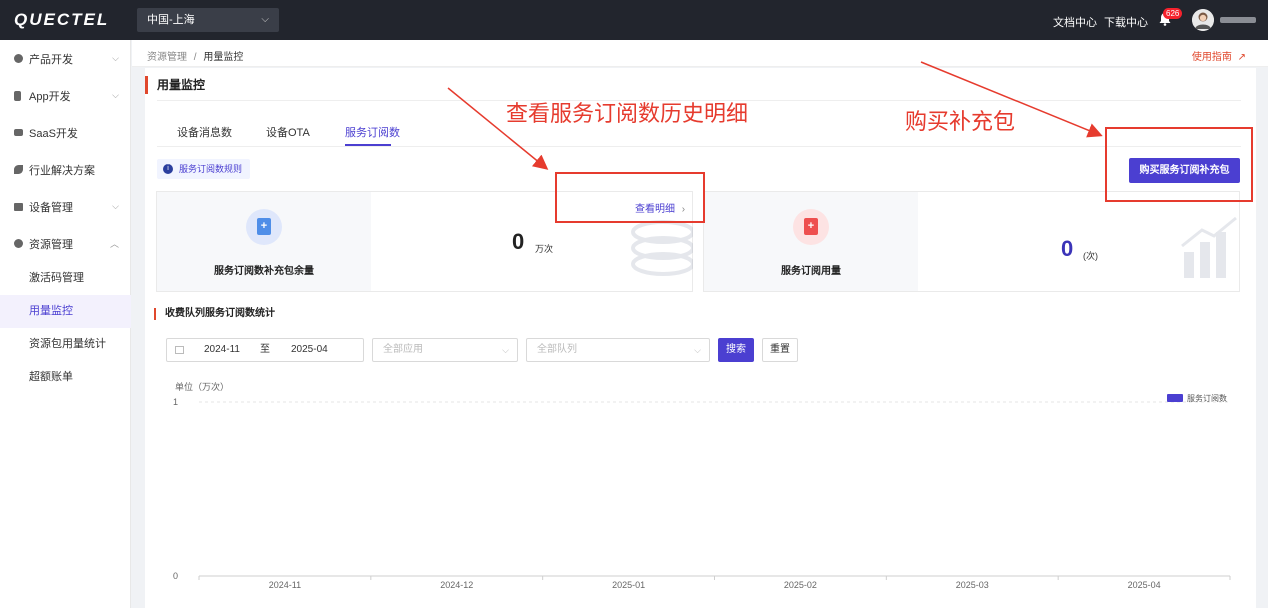 Image resolution: width=1268 pixels, height=608 pixels. I want to click on supplement-balance-label: 服务订阅数补充包余量, so click(264, 271).